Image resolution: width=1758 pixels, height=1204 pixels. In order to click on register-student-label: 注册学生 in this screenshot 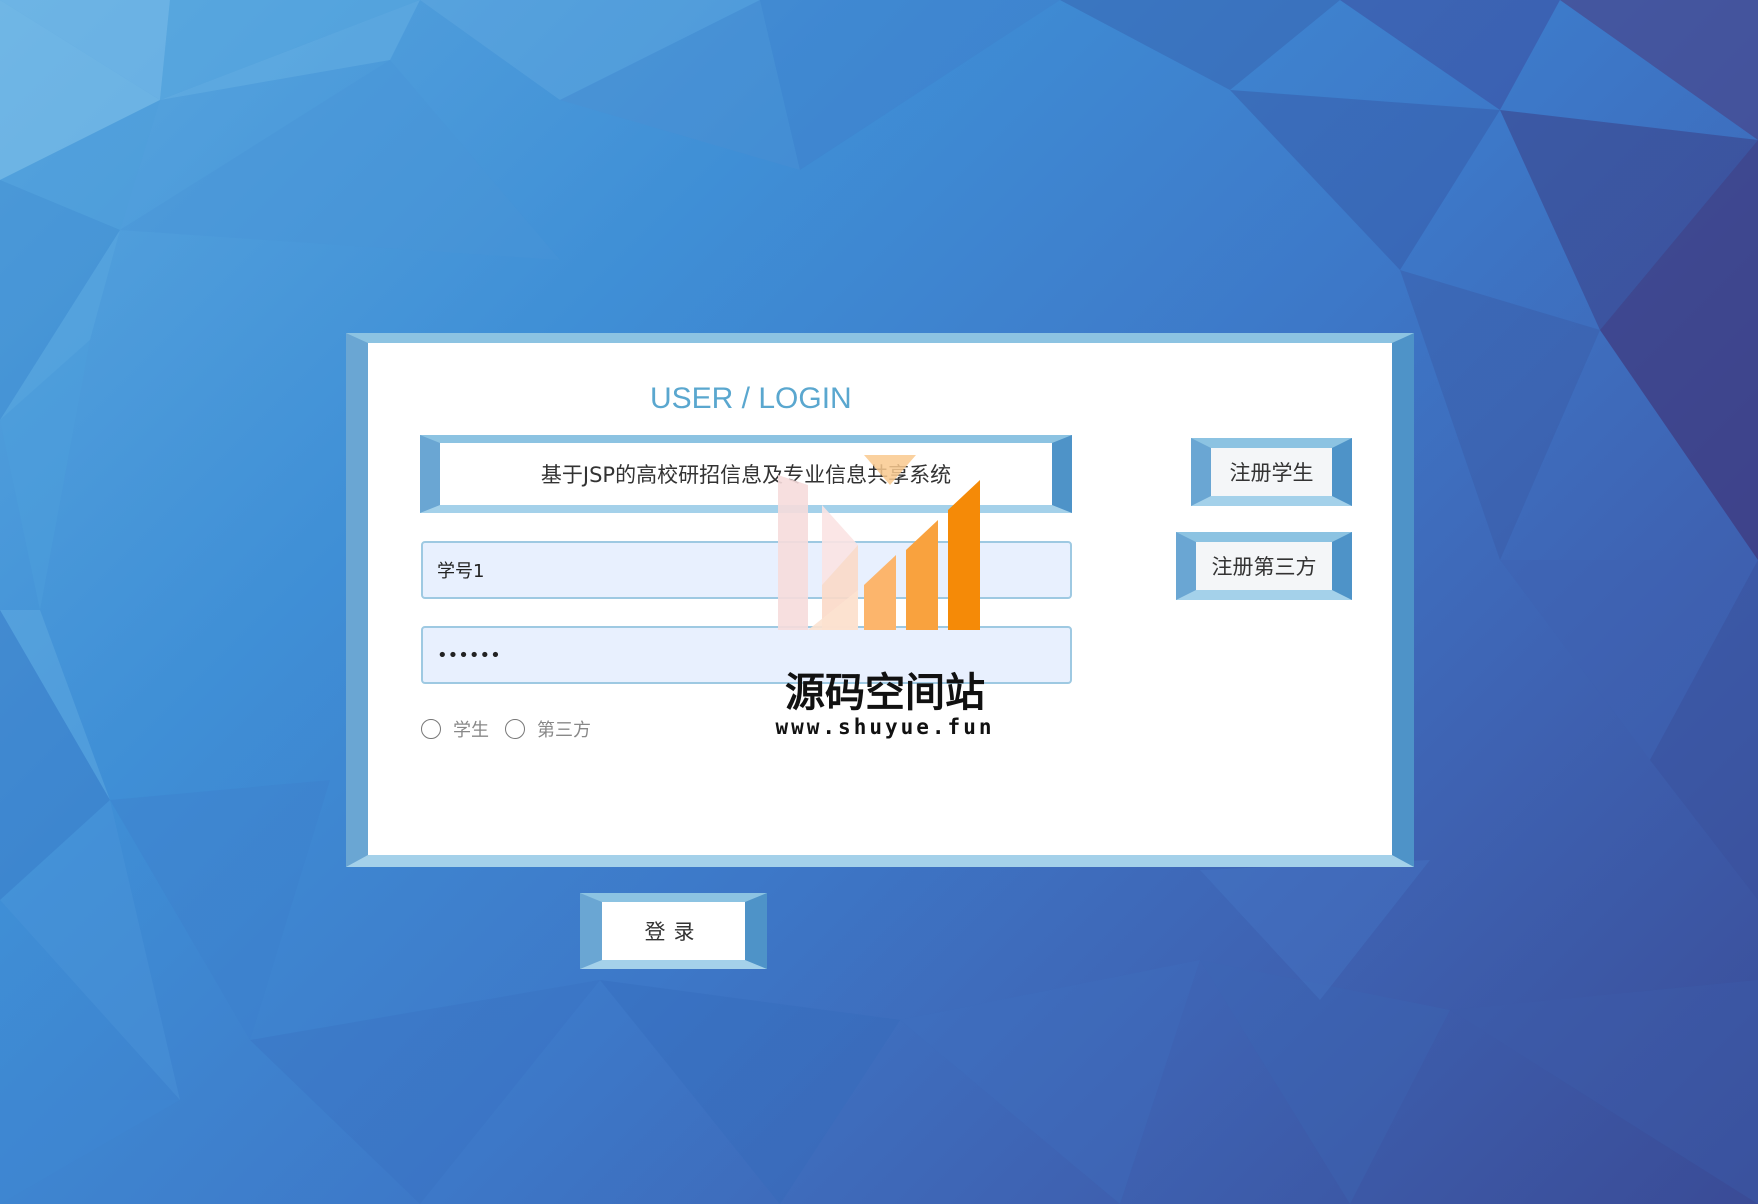, I will do `click(1271, 473)`.